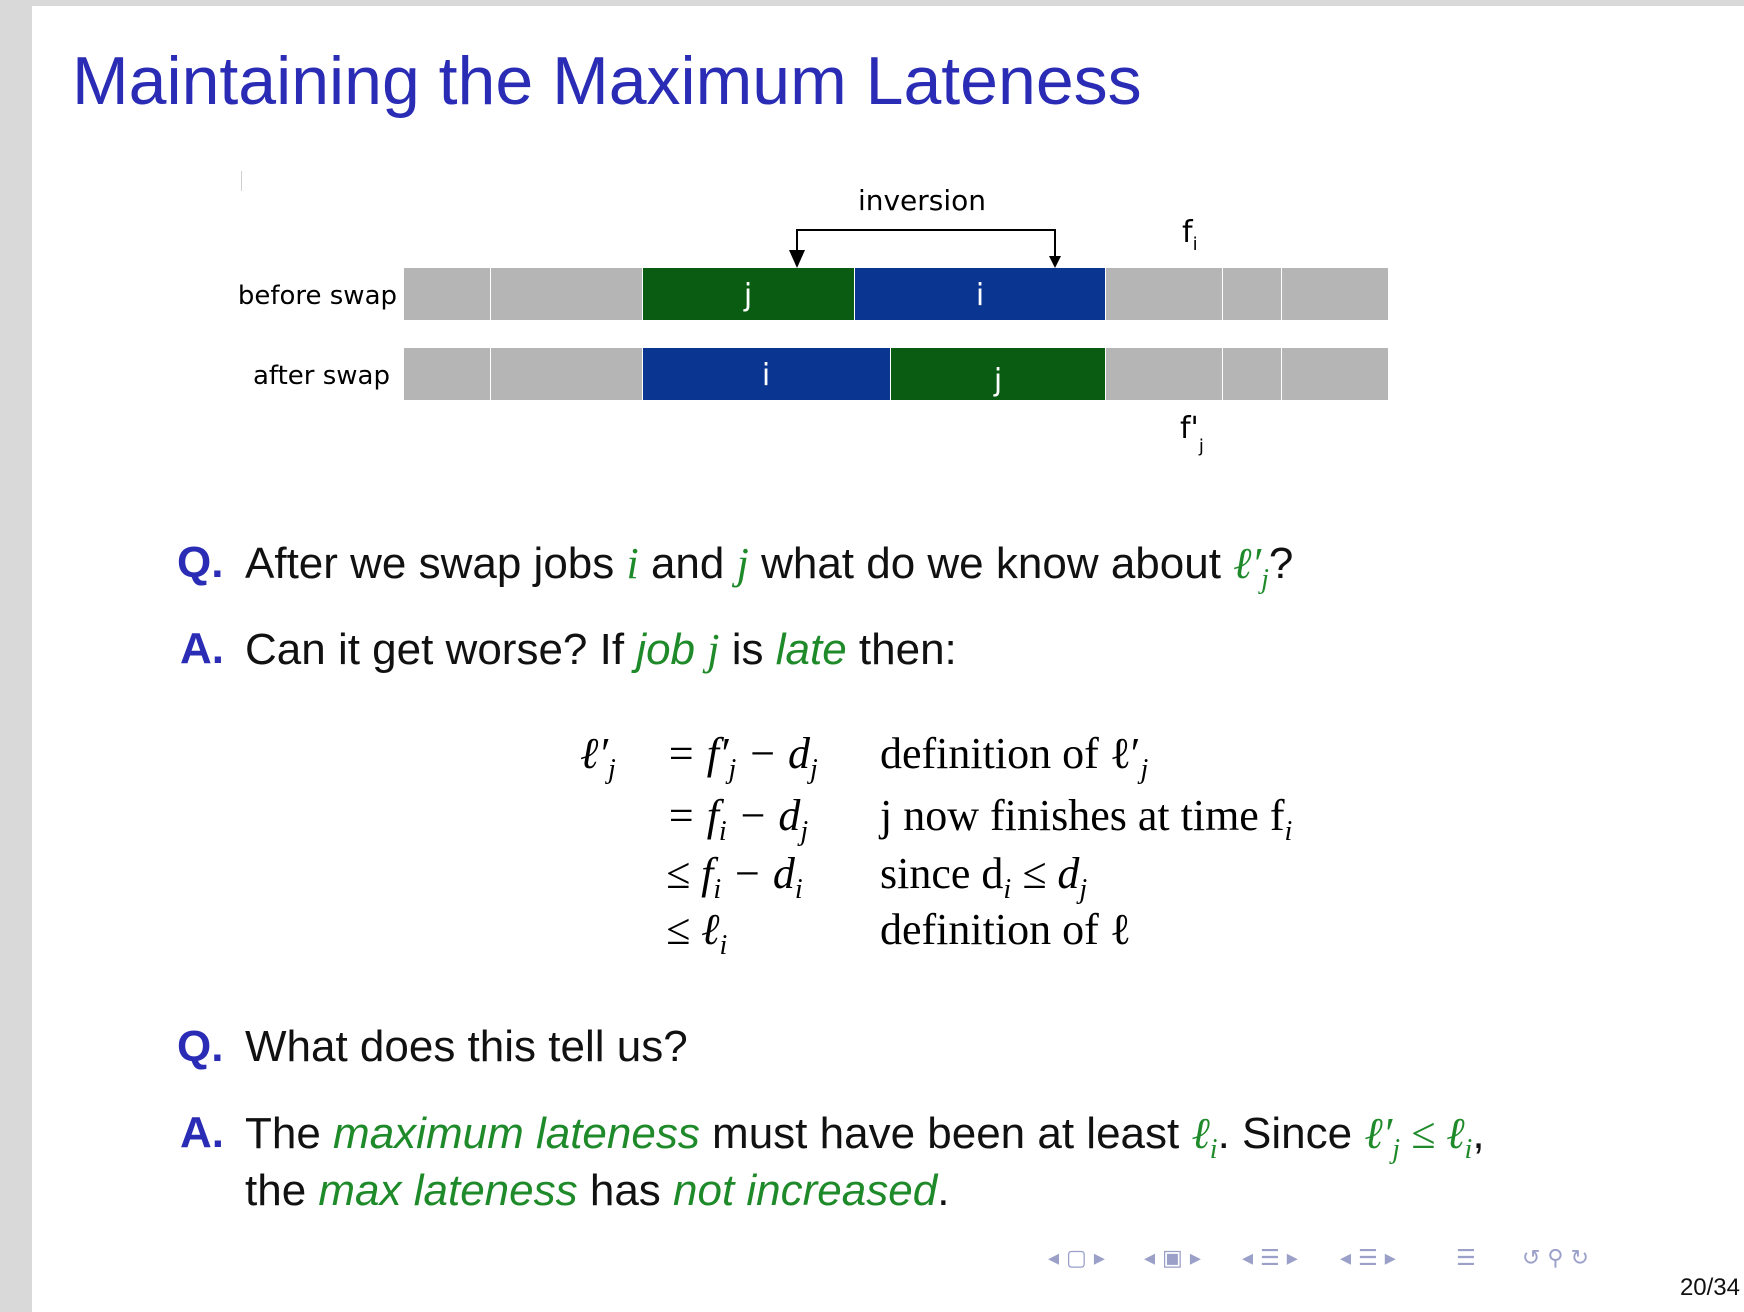  Describe the element at coordinates (980, 295) in the screenshot. I see `before-job-i-label: i` at that location.